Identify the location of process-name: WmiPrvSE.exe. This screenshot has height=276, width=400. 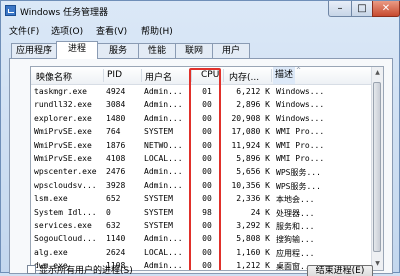
(63, 132).